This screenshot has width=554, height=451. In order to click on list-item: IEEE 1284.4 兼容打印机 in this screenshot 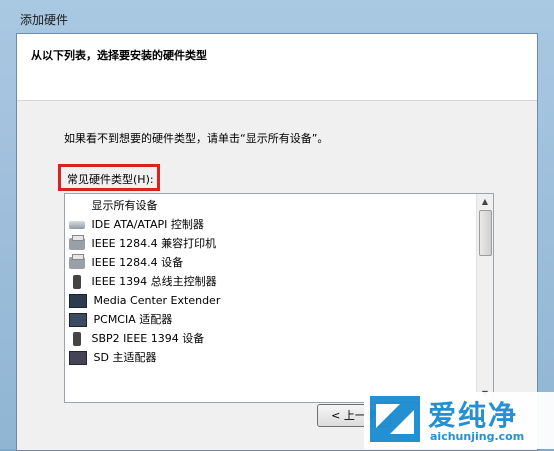, I will do `click(269, 243)`.